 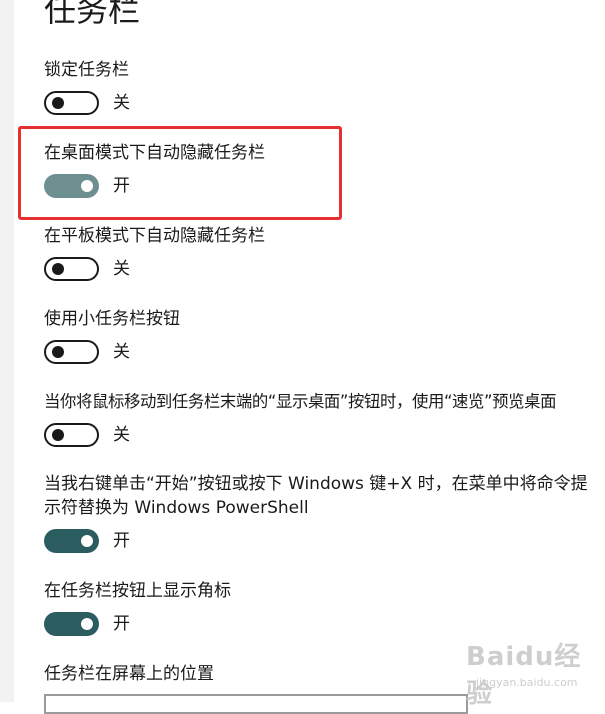 What do you see at coordinates (527, 682) in the screenshot?
I see `watermark-sub: jingyan.baidu.com` at bounding box center [527, 682].